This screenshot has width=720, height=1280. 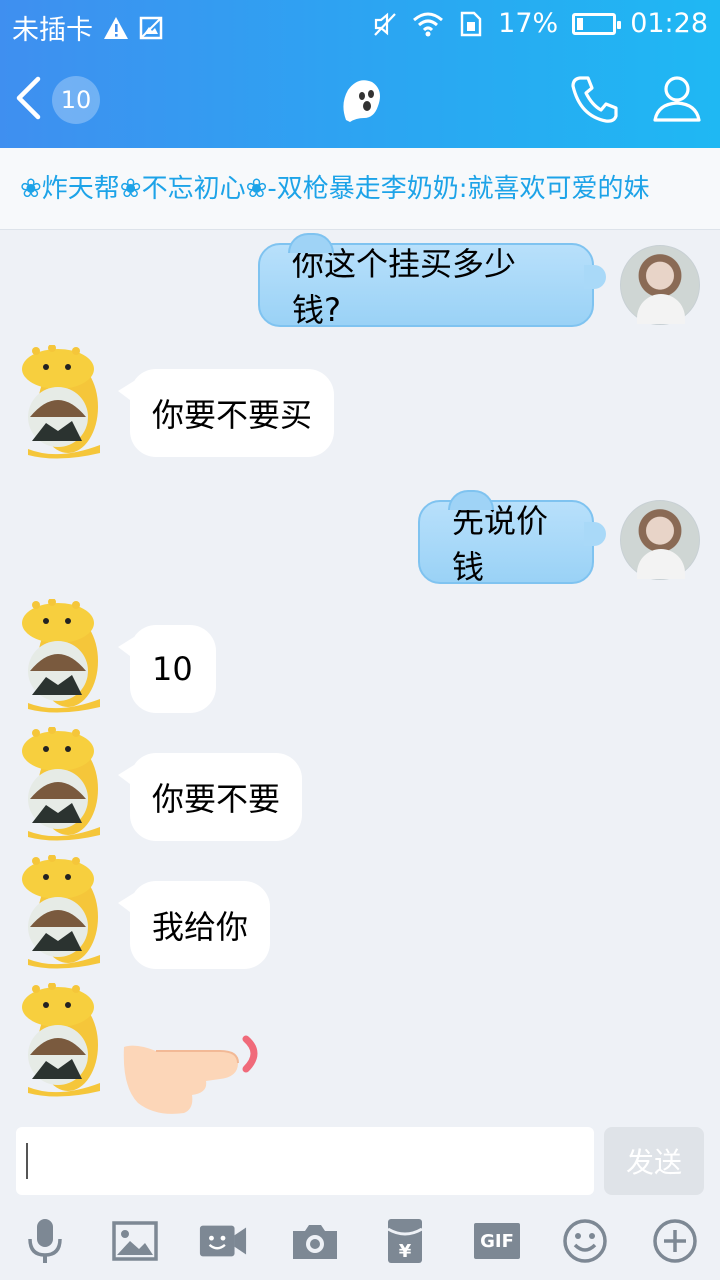 I want to click on unread-count-badge: 10, so click(x=76, y=100).